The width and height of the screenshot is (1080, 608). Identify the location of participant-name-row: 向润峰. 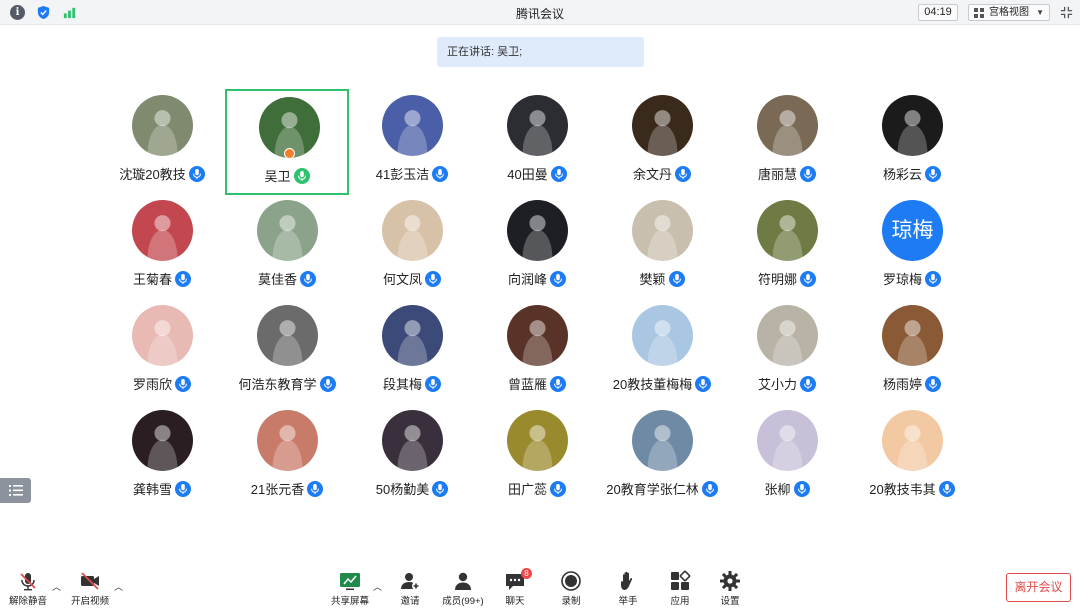
(537, 278).